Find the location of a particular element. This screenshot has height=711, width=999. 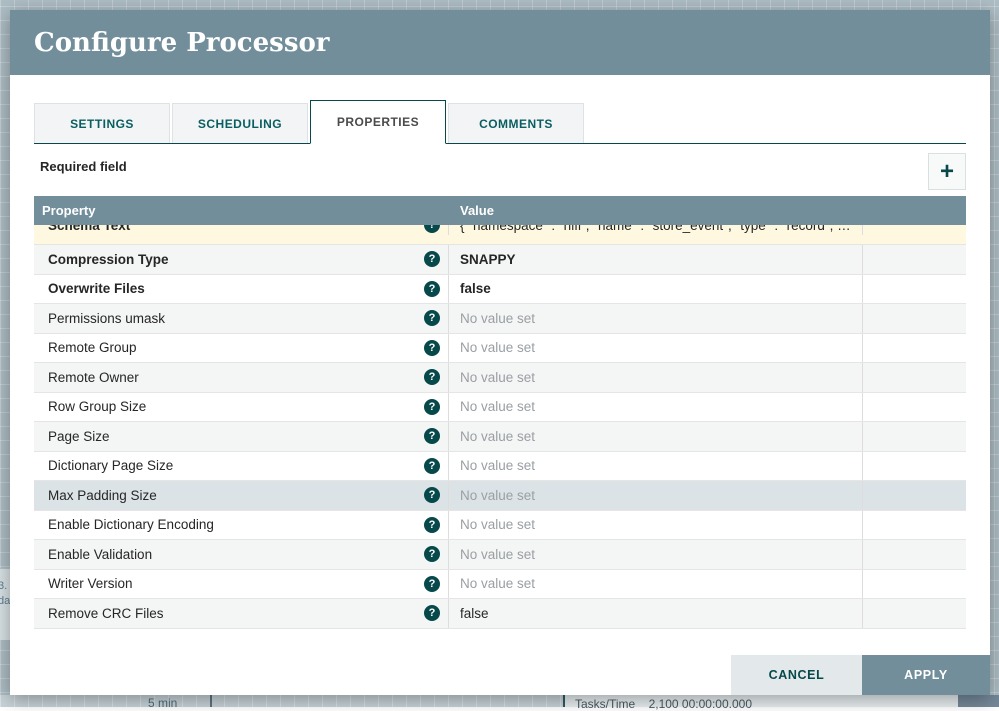

property-name: Remote Group is located at coordinates (92, 348).